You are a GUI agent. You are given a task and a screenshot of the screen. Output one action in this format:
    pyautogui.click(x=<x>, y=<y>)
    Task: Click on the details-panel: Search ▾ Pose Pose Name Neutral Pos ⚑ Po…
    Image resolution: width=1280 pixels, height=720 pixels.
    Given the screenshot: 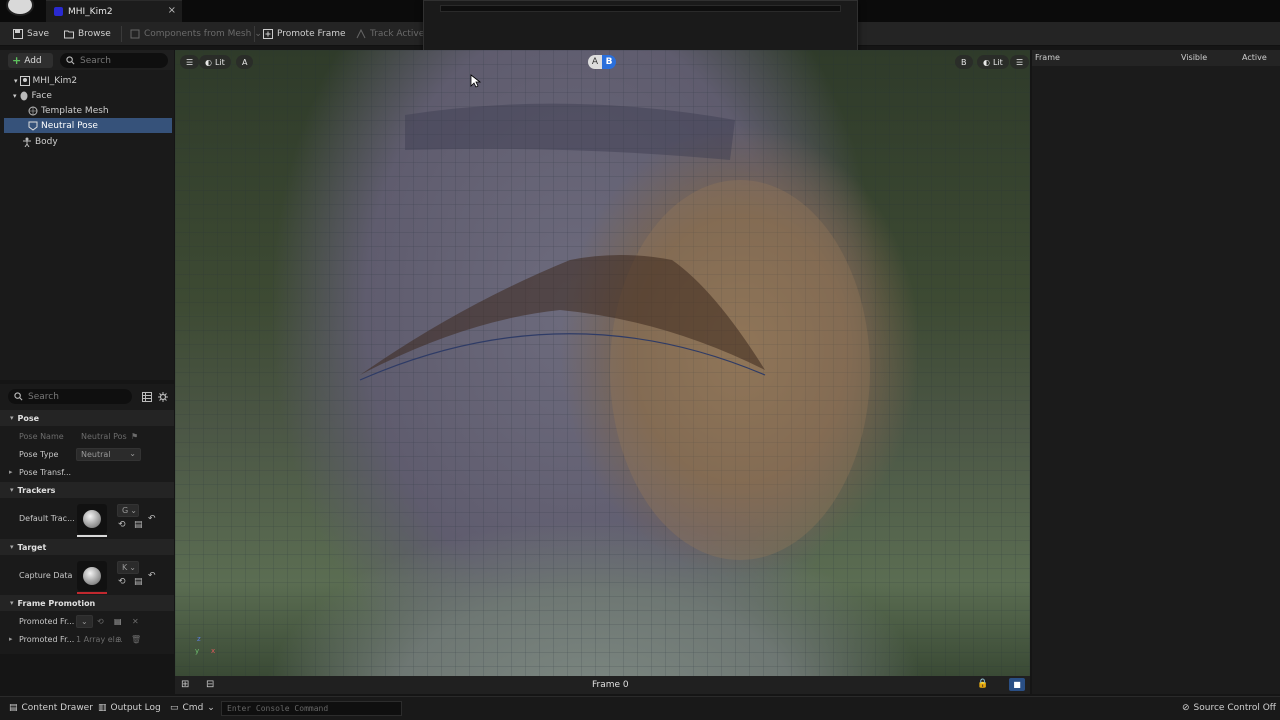 What is the action you would take?
    pyautogui.click(x=87, y=519)
    